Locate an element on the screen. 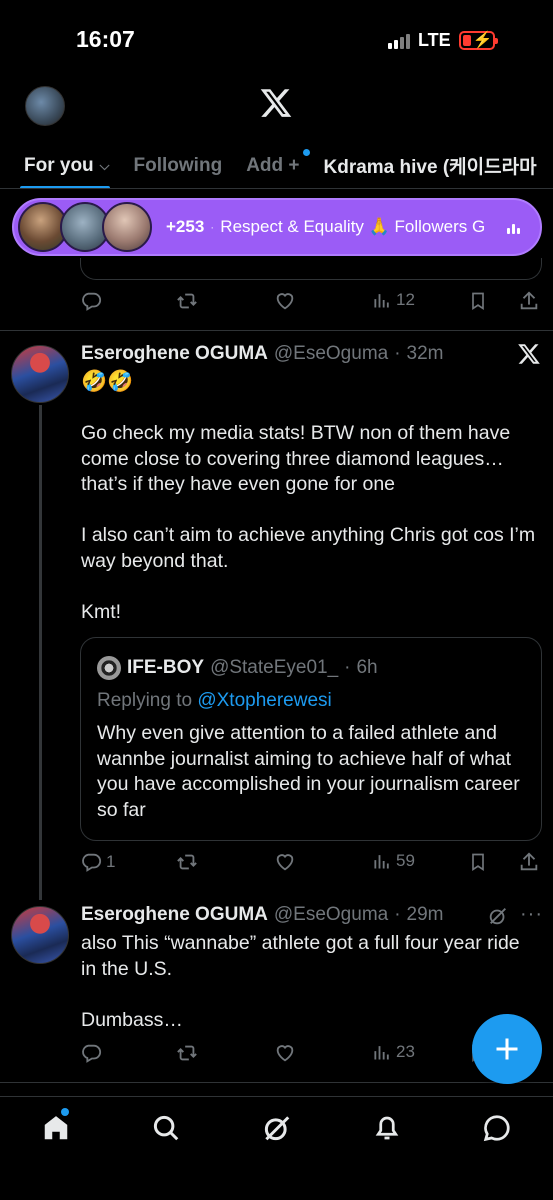 This screenshot has width=553, height=1200. views-button: 12 is located at coordinates (393, 300).